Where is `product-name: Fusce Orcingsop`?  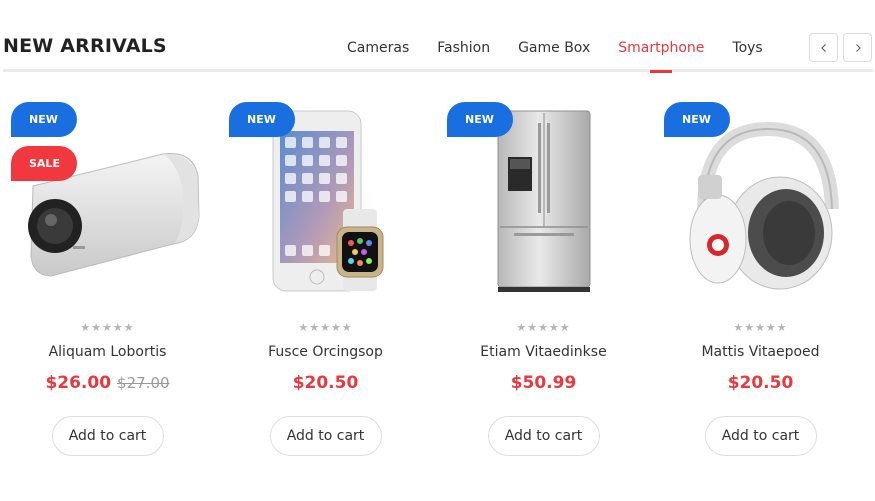
product-name: Fusce Orcingsop is located at coordinates (325, 352).